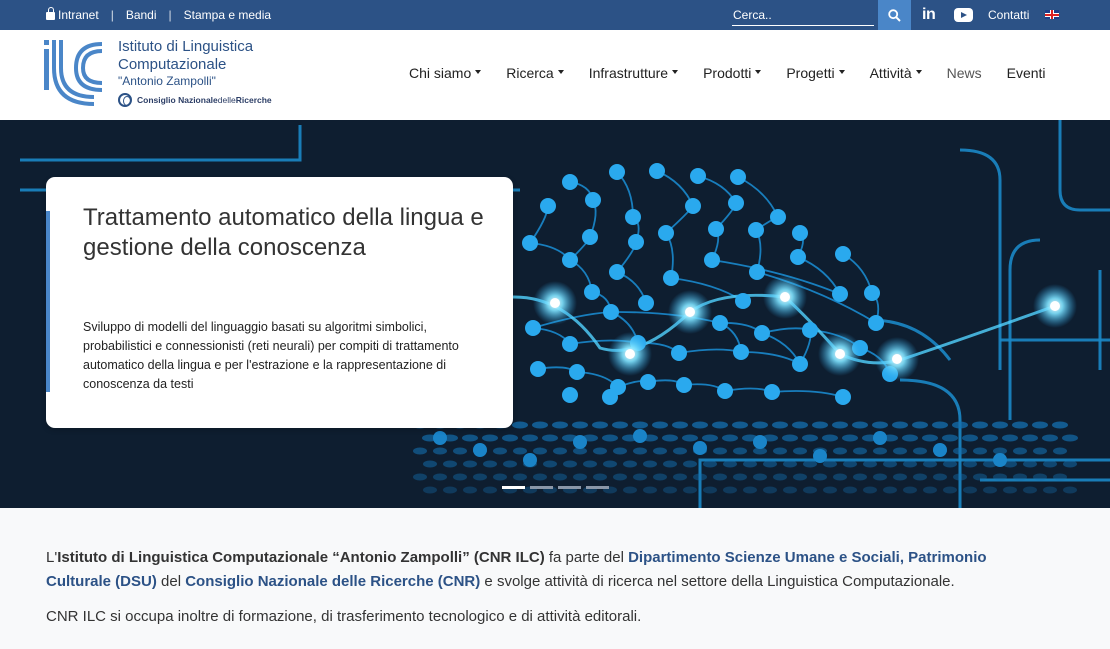  What do you see at coordinates (78, 15) in the screenshot?
I see `intranet-link: Intranet` at bounding box center [78, 15].